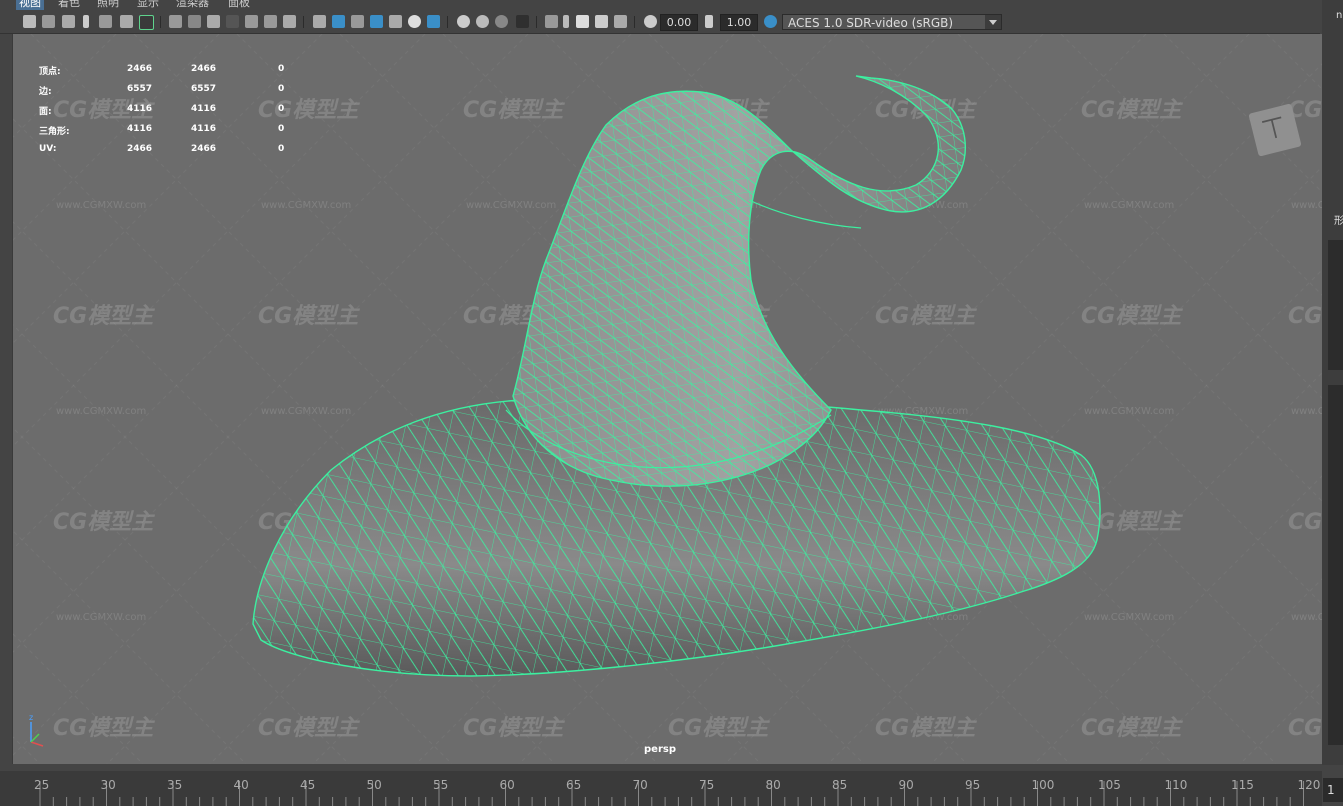 This screenshot has height=806, width=1343. What do you see at coordinates (551, 21) in the screenshot?
I see `isolate-select-icon` at bounding box center [551, 21].